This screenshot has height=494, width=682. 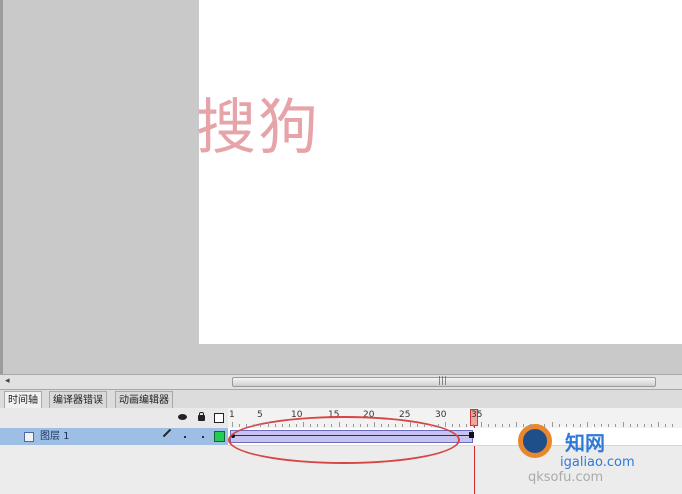 What do you see at coordinates (219, 436) in the screenshot?
I see `layer-color-swatch` at bounding box center [219, 436].